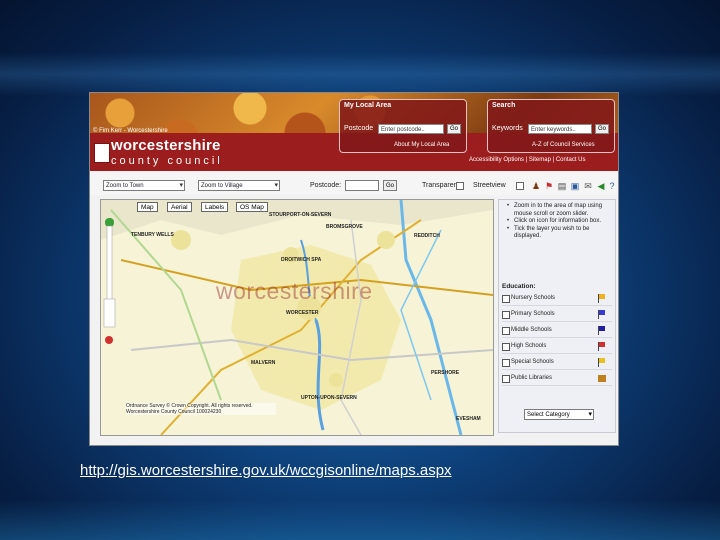 The width and height of the screenshot is (720, 540). Describe the element at coordinates (560, 233) in the screenshot. I see `instruction-item: Tick the layer you wish to be displayed.` at that location.